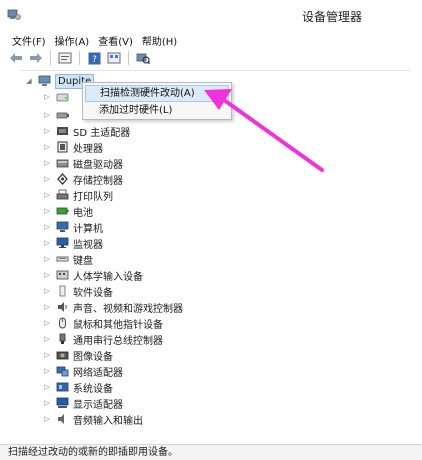  What do you see at coordinates (29, 39) in the screenshot?
I see `menu-file: 文件(F)` at bounding box center [29, 39].